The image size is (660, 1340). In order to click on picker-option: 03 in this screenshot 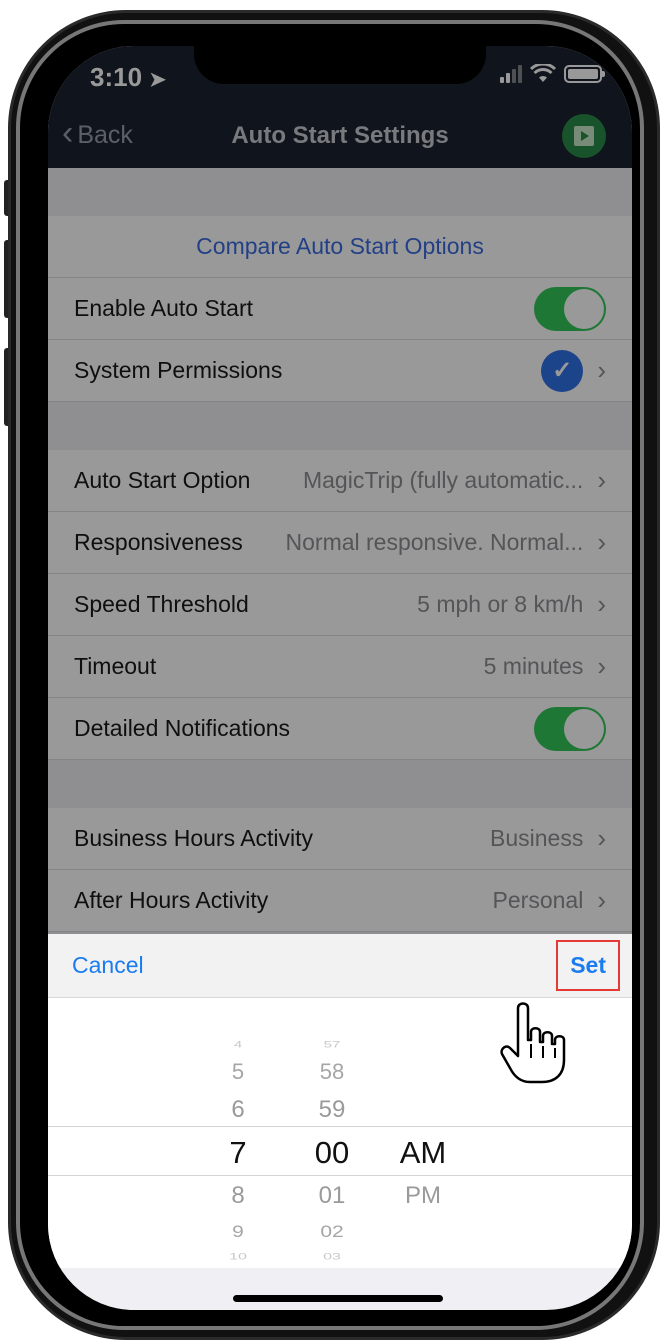, I will do `click(332, 1256)`.